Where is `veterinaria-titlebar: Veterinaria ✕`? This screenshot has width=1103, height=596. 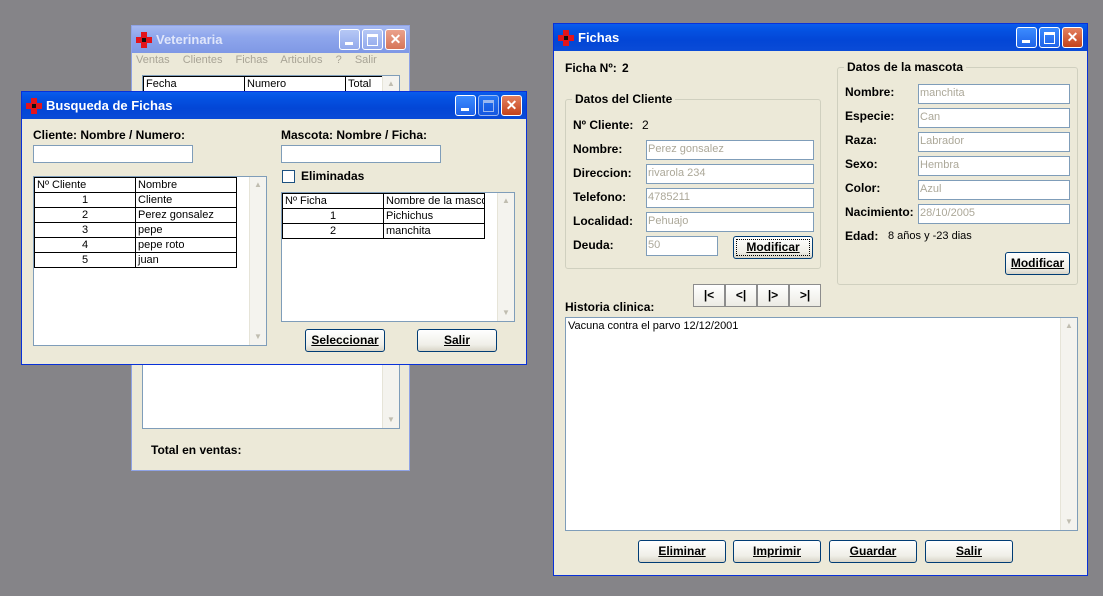
veterinaria-titlebar: Veterinaria ✕ is located at coordinates (270, 39).